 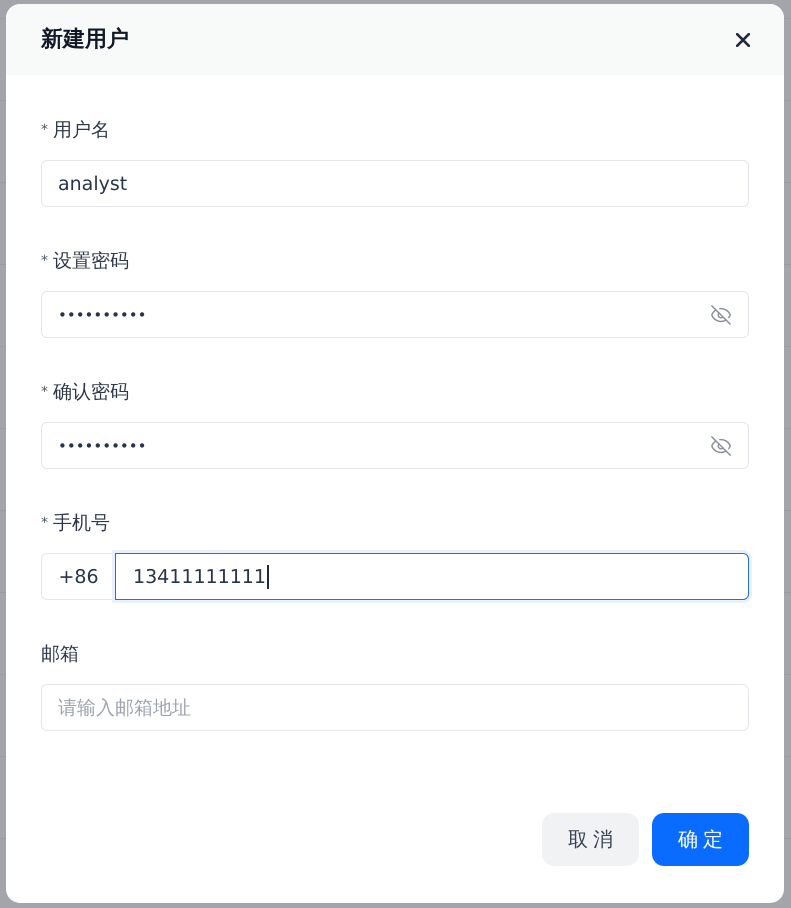 What do you see at coordinates (60, 654) in the screenshot?
I see `field-label: 邮箱` at bounding box center [60, 654].